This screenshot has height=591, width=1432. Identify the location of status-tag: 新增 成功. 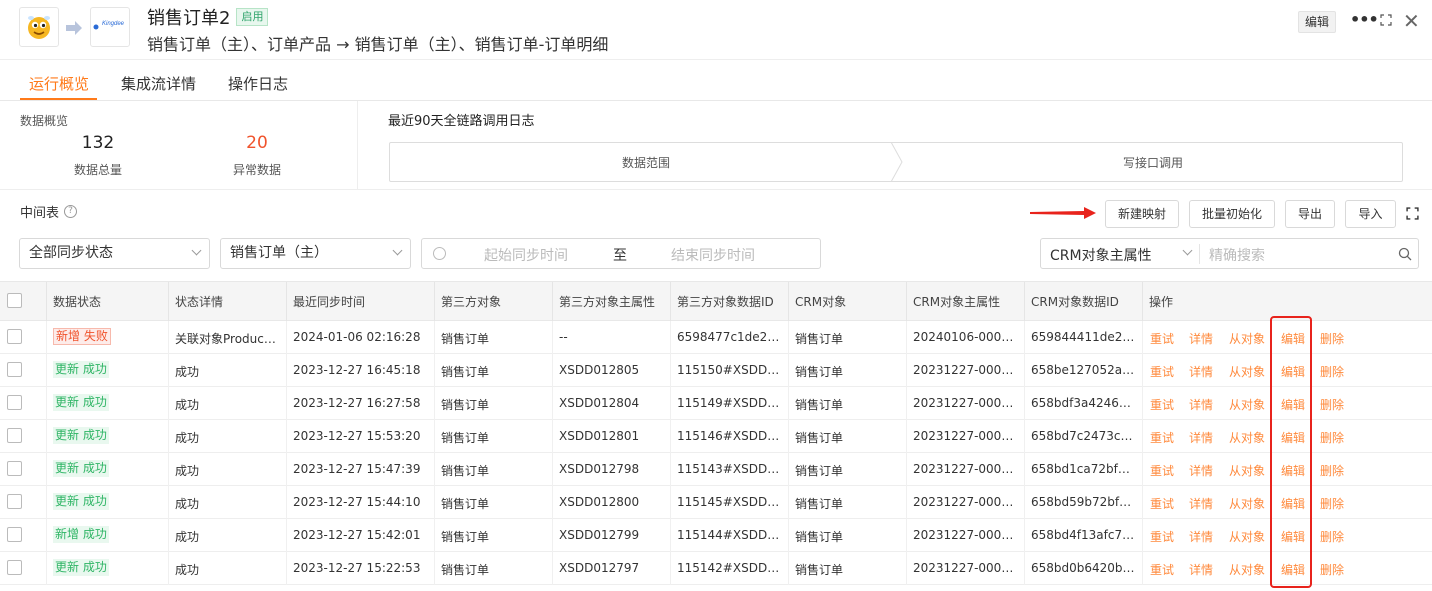
(81, 534).